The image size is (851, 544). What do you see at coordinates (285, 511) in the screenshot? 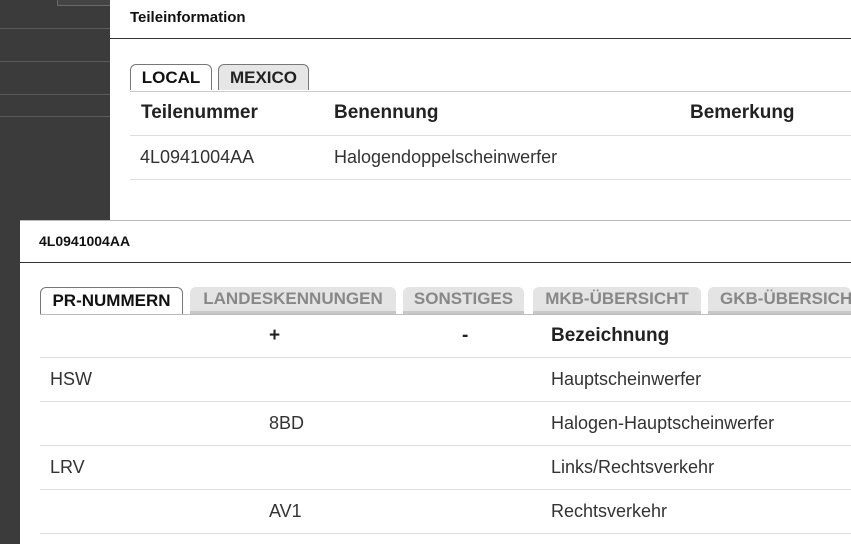
I see `cell-plus: AV1` at bounding box center [285, 511].